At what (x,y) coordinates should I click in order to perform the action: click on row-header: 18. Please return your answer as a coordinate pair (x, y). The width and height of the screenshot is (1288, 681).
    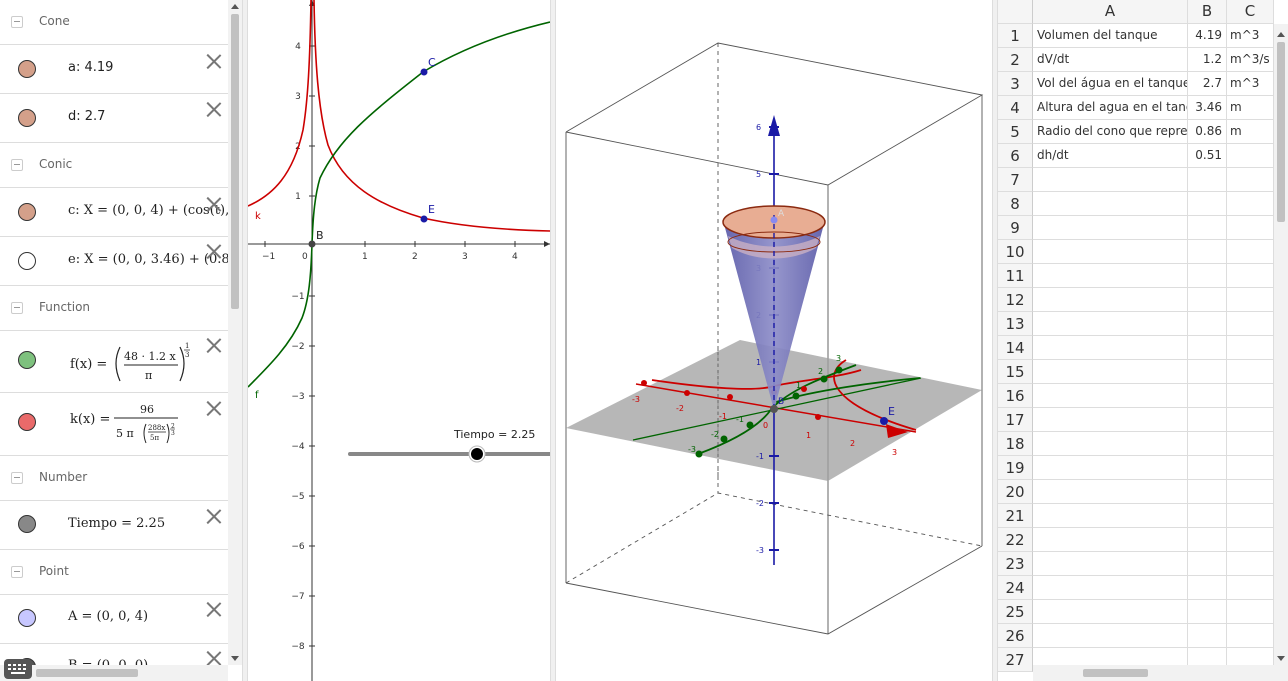
    Looking at the image, I should click on (1015, 444).